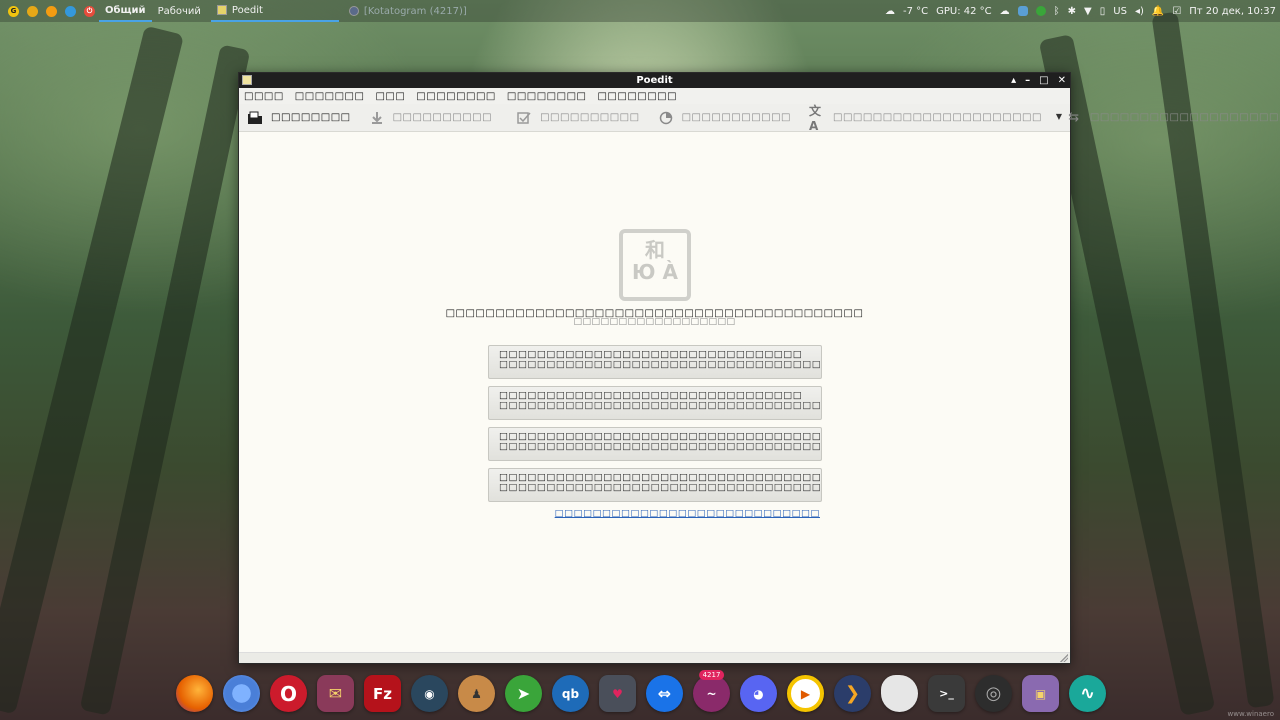  I want to click on dock-terminal-alt: ❯, so click(852, 693).